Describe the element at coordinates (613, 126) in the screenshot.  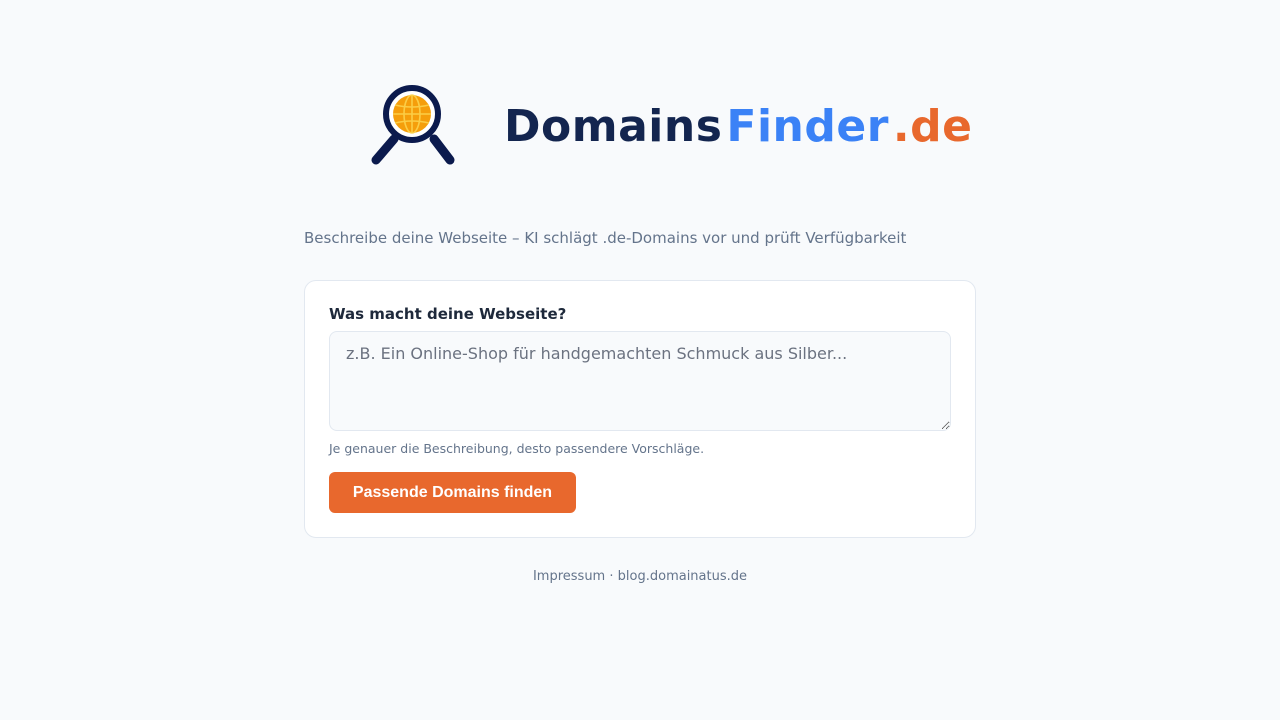
I see `brand-part-domains: Domains` at that location.